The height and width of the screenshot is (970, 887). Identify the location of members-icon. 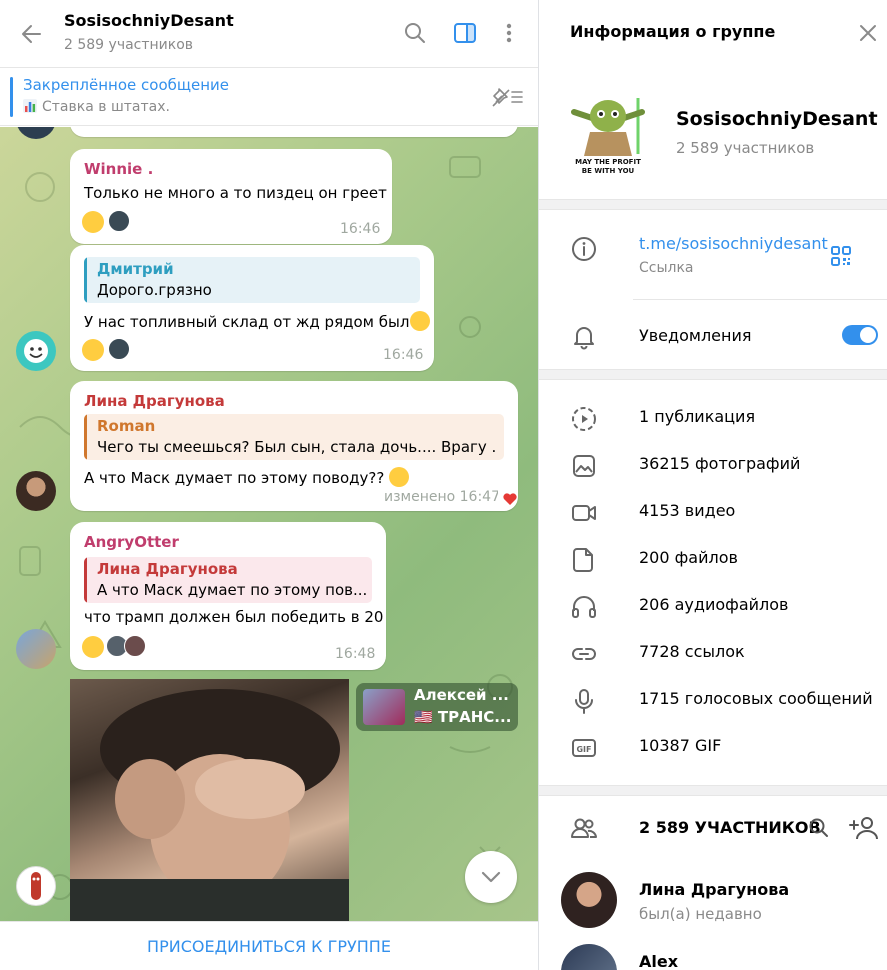
(584, 828).